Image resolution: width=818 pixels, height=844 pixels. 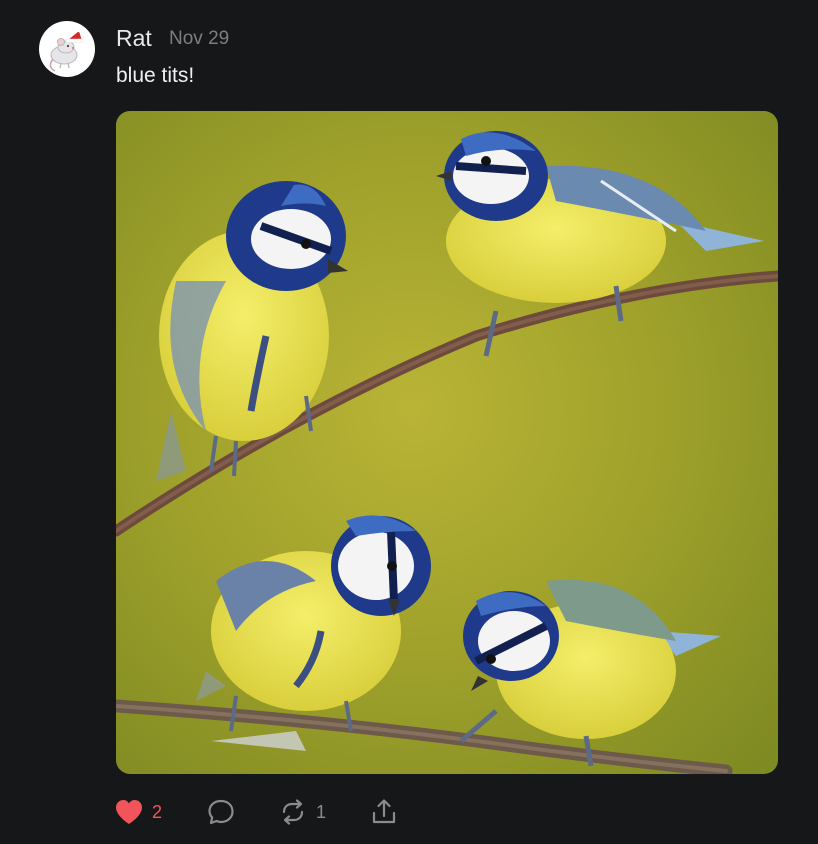 I want to click on heart-icon, so click(x=129, y=812).